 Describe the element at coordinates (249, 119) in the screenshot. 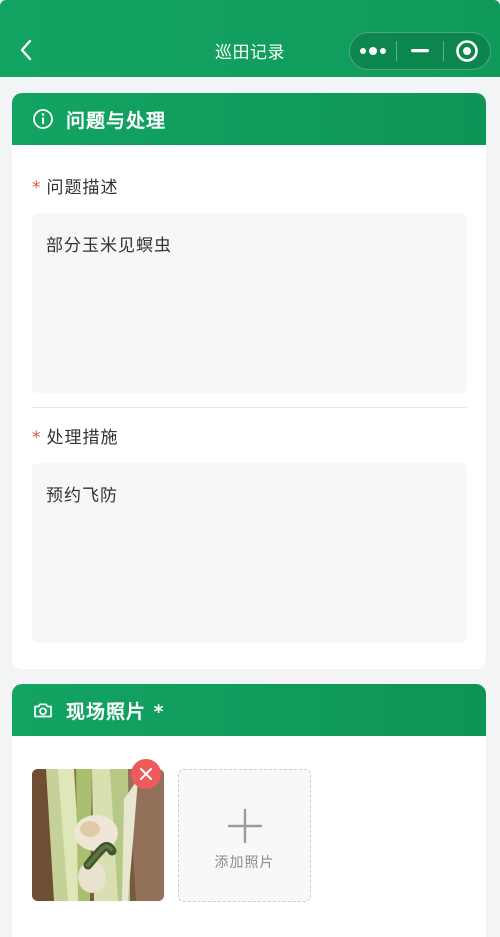

I see `problem-section-header: 问题与处理` at that location.